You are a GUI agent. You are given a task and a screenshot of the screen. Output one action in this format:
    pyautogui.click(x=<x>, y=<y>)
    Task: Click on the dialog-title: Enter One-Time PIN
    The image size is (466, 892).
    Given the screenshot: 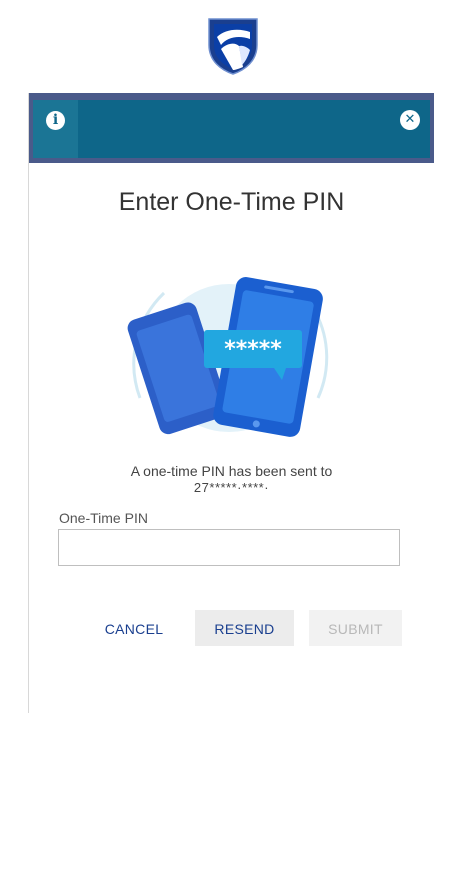 What is the action you would take?
    pyautogui.click(x=231, y=202)
    